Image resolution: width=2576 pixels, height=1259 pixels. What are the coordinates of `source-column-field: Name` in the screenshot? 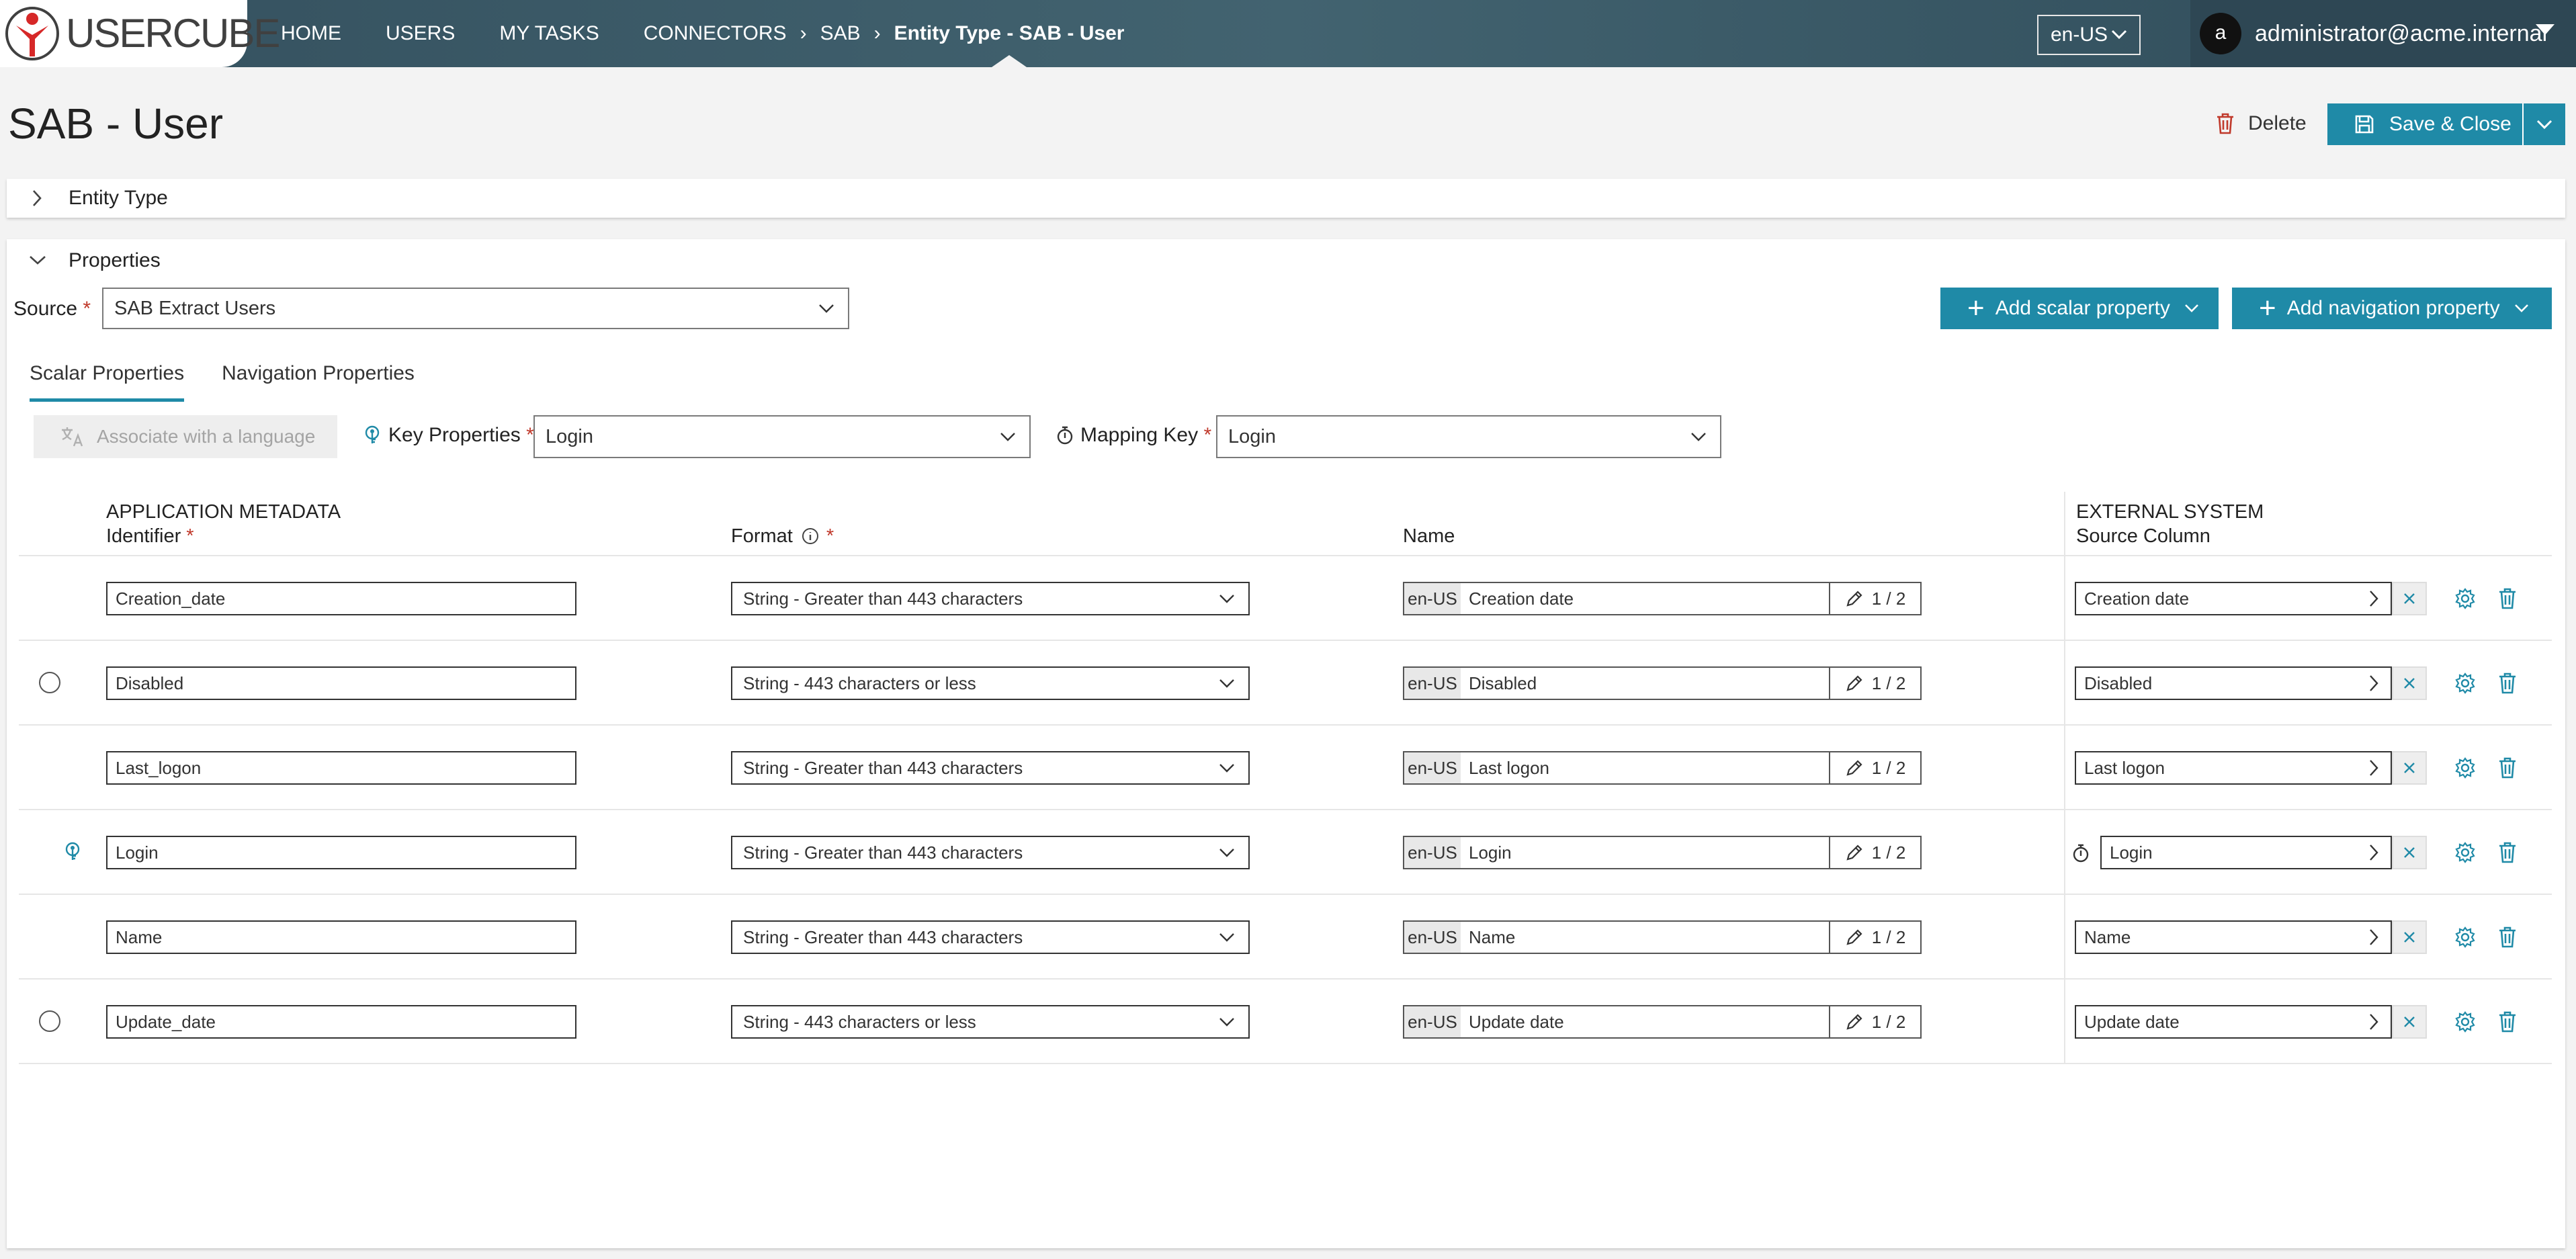 It's located at (2251, 937).